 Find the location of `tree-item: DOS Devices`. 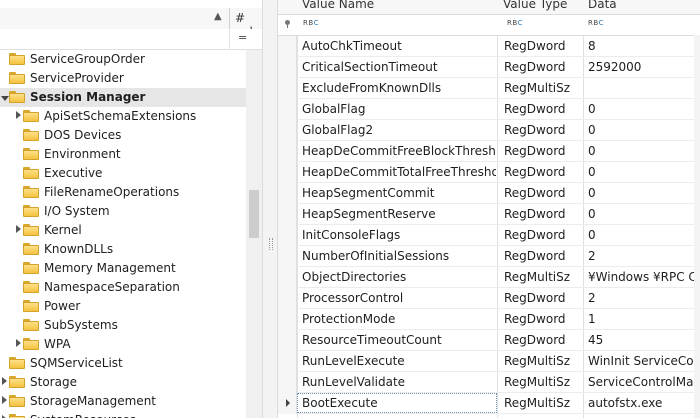

tree-item: DOS Devices is located at coordinates (123, 135).